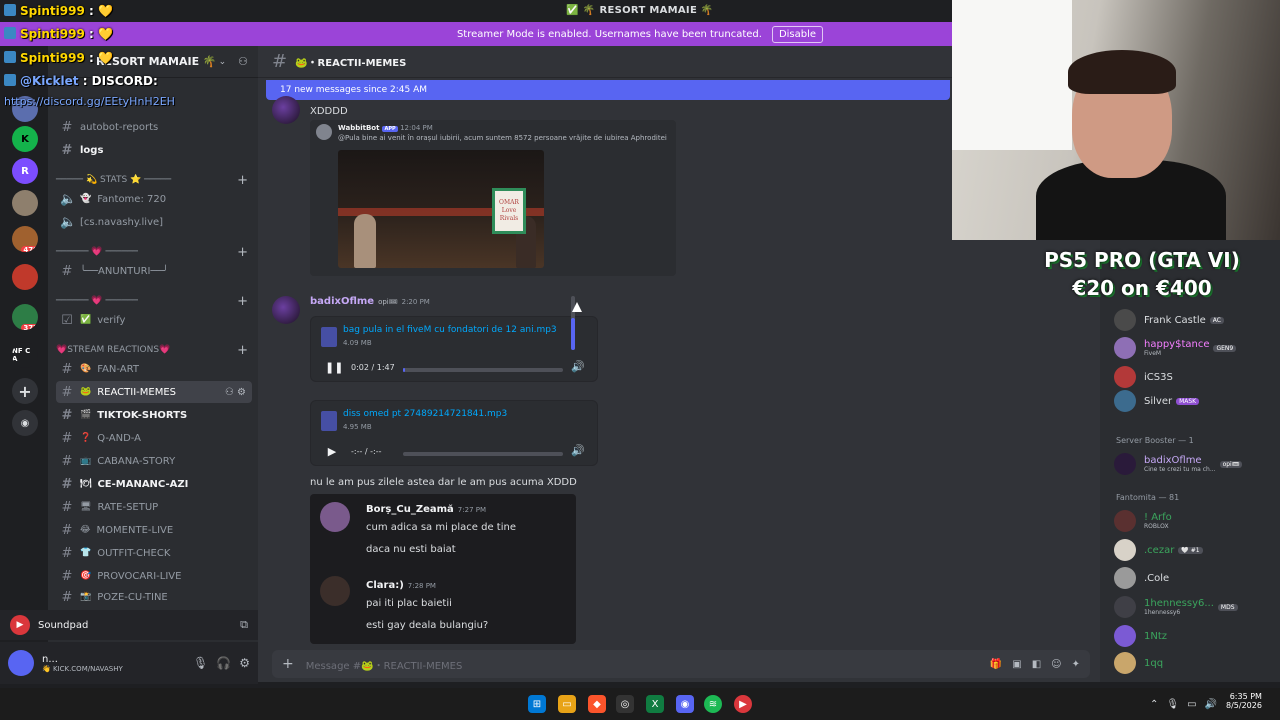 Image resolution: width=1280 pixels, height=720 pixels. I want to click on message-author: badixOflme opi🎟 2:20 PM, so click(370, 301).